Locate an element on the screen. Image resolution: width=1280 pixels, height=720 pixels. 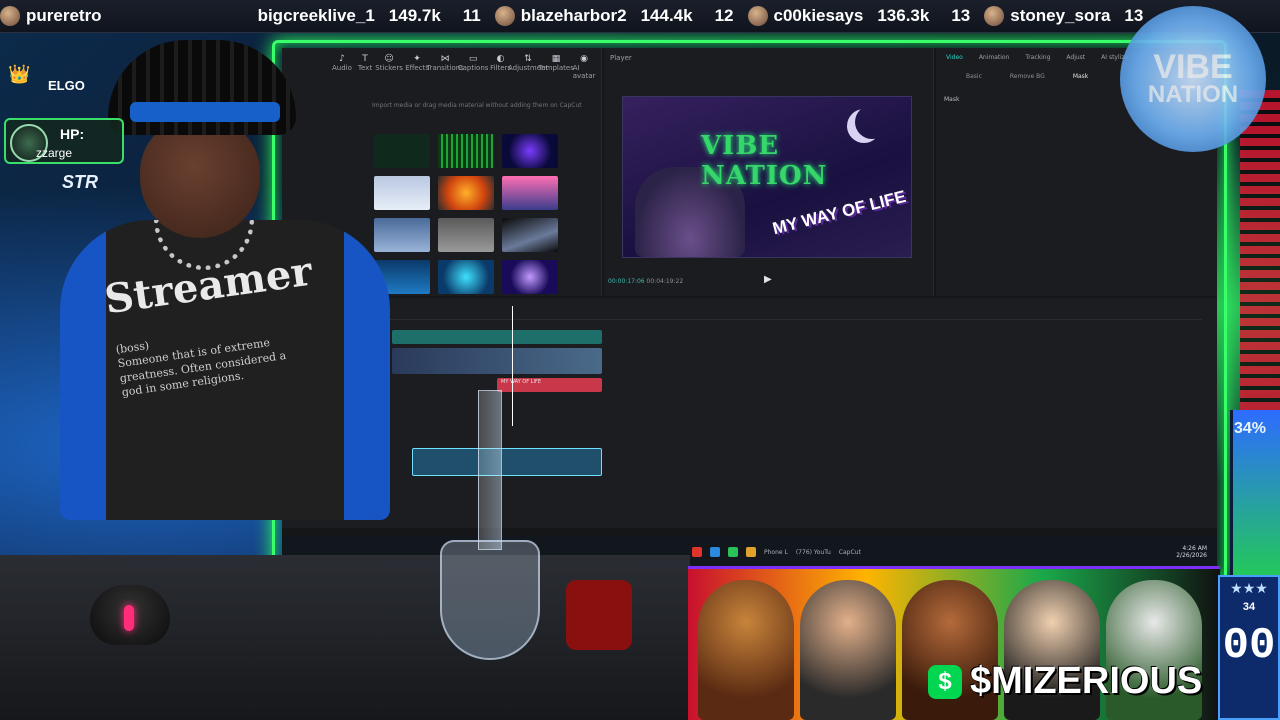
adjustment-icon: ⇅ is located at coordinates (528, 59).